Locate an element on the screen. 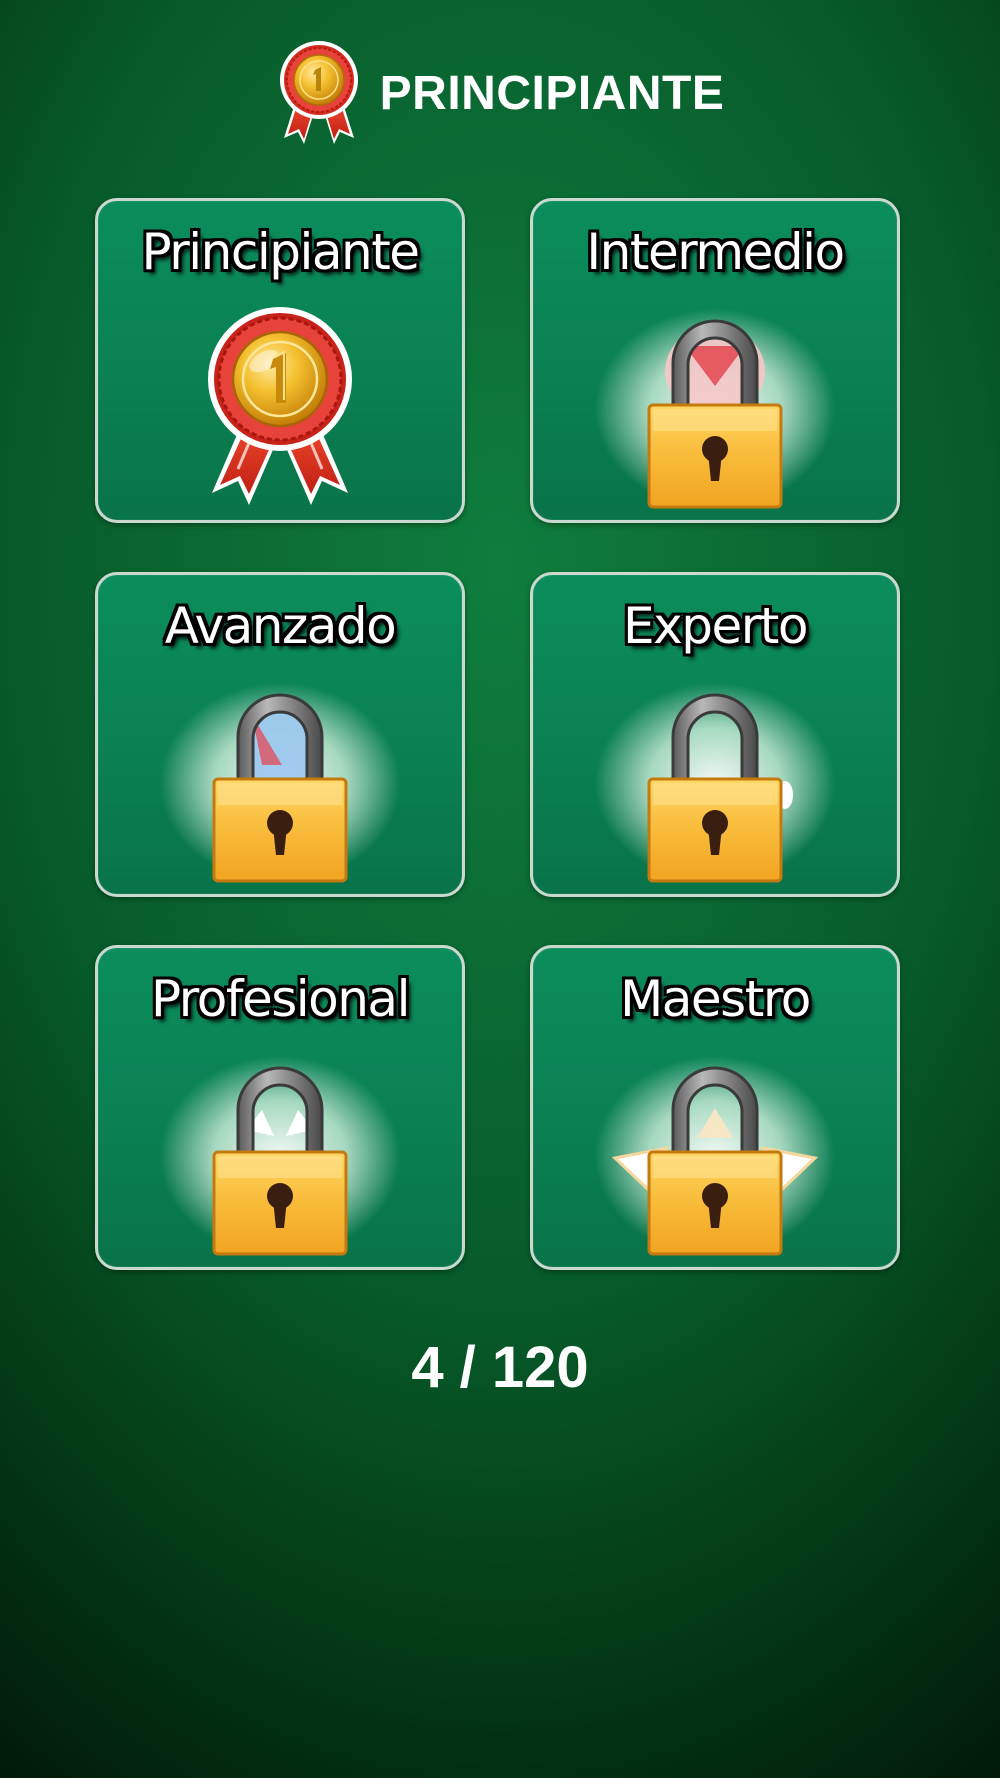 Image resolution: width=1000 pixels, height=1778 pixels. level-tile-principiante: Principiante is located at coordinates (280, 360).